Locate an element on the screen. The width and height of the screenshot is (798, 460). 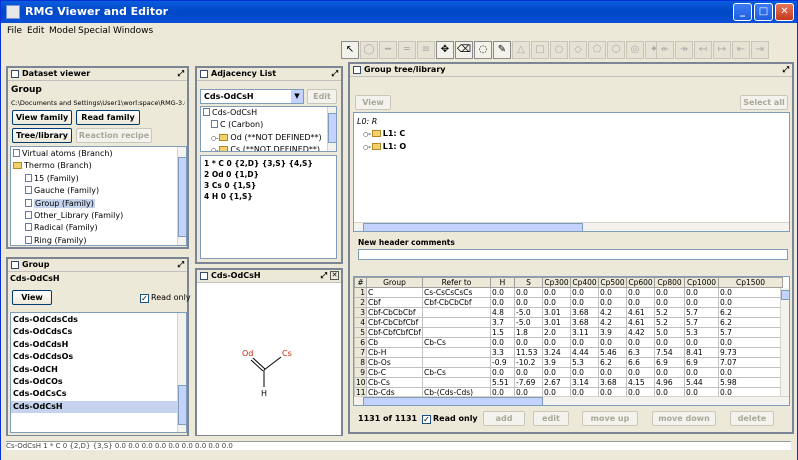
tree-node: Virtual atoms (Branch) is located at coordinates (99, 154).